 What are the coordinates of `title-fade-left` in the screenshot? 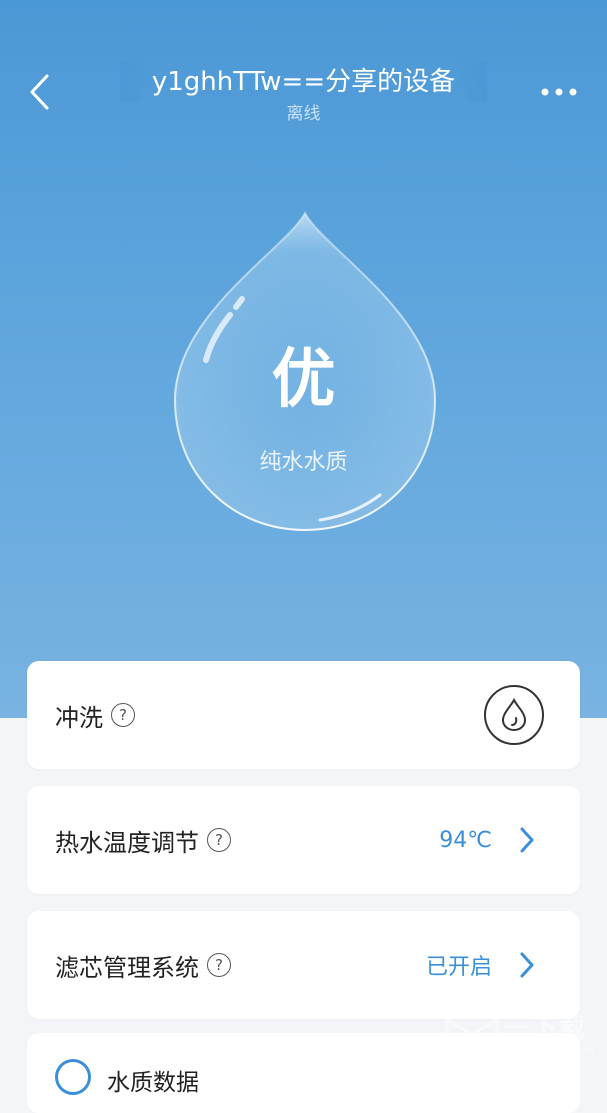 It's located at (135, 82).